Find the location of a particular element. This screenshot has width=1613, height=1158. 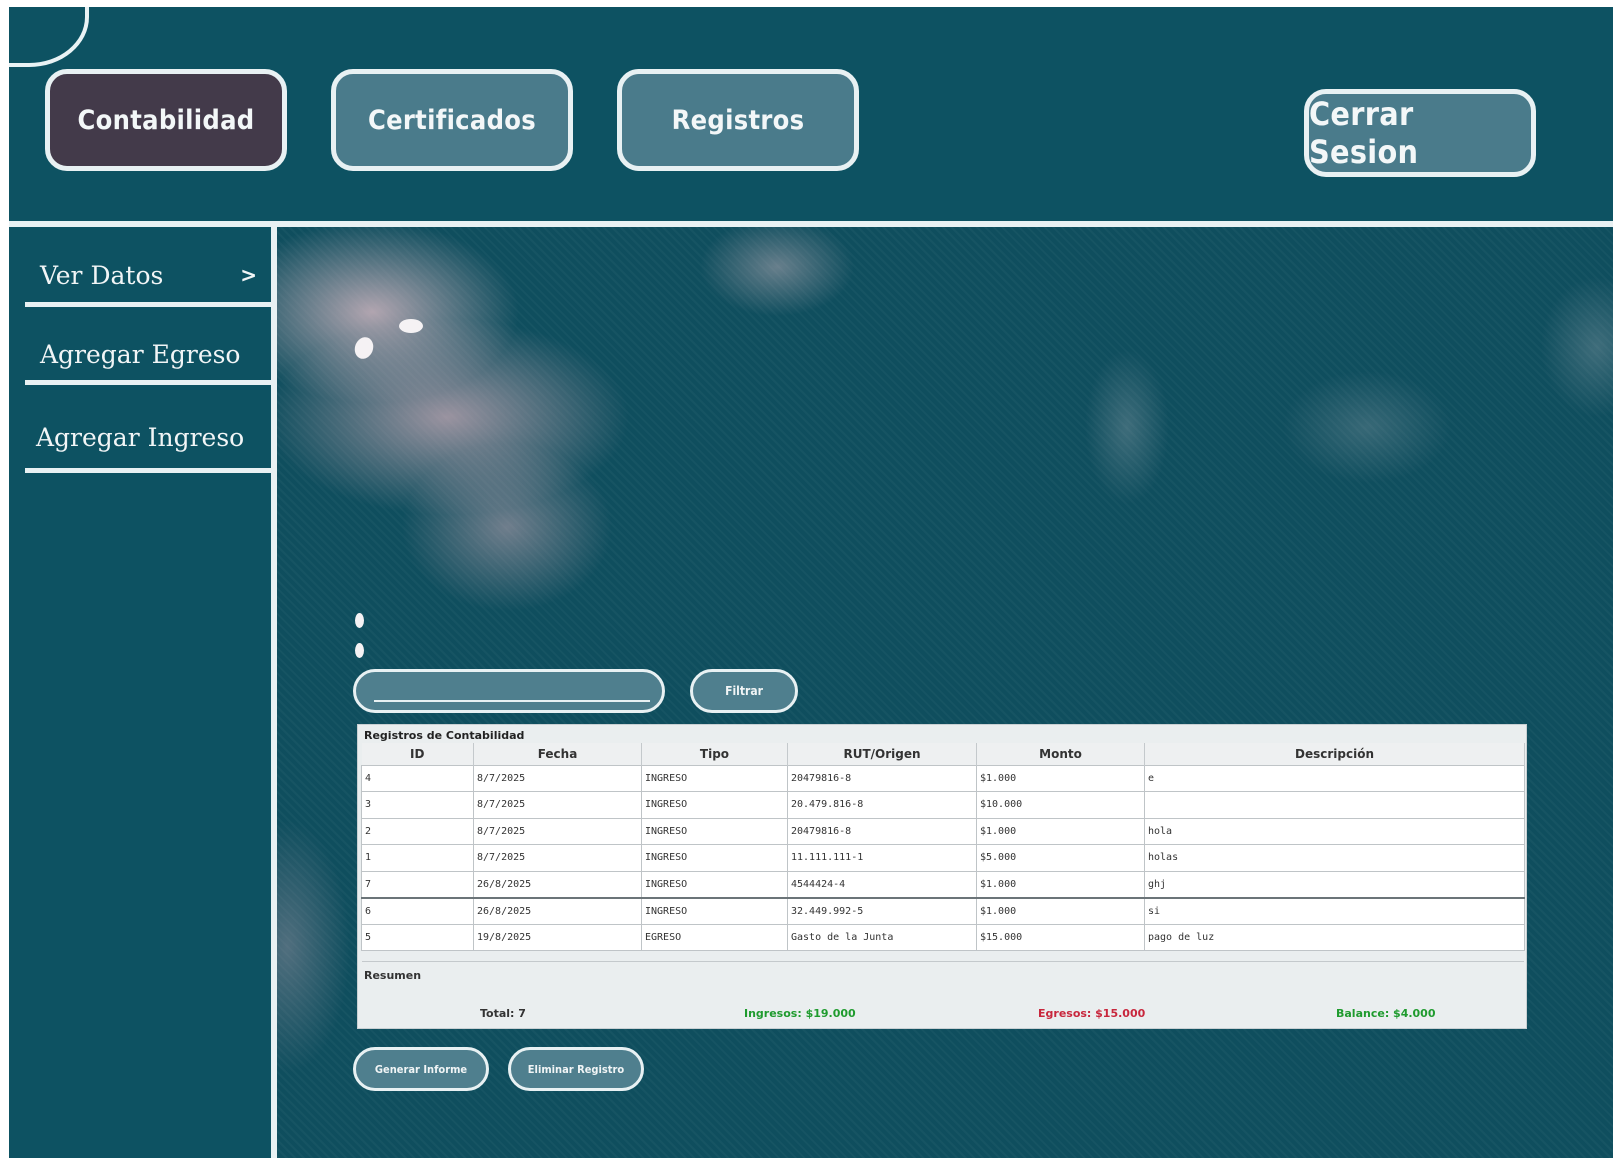

cell-descripcion: holas is located at coordinates (1334, 858).